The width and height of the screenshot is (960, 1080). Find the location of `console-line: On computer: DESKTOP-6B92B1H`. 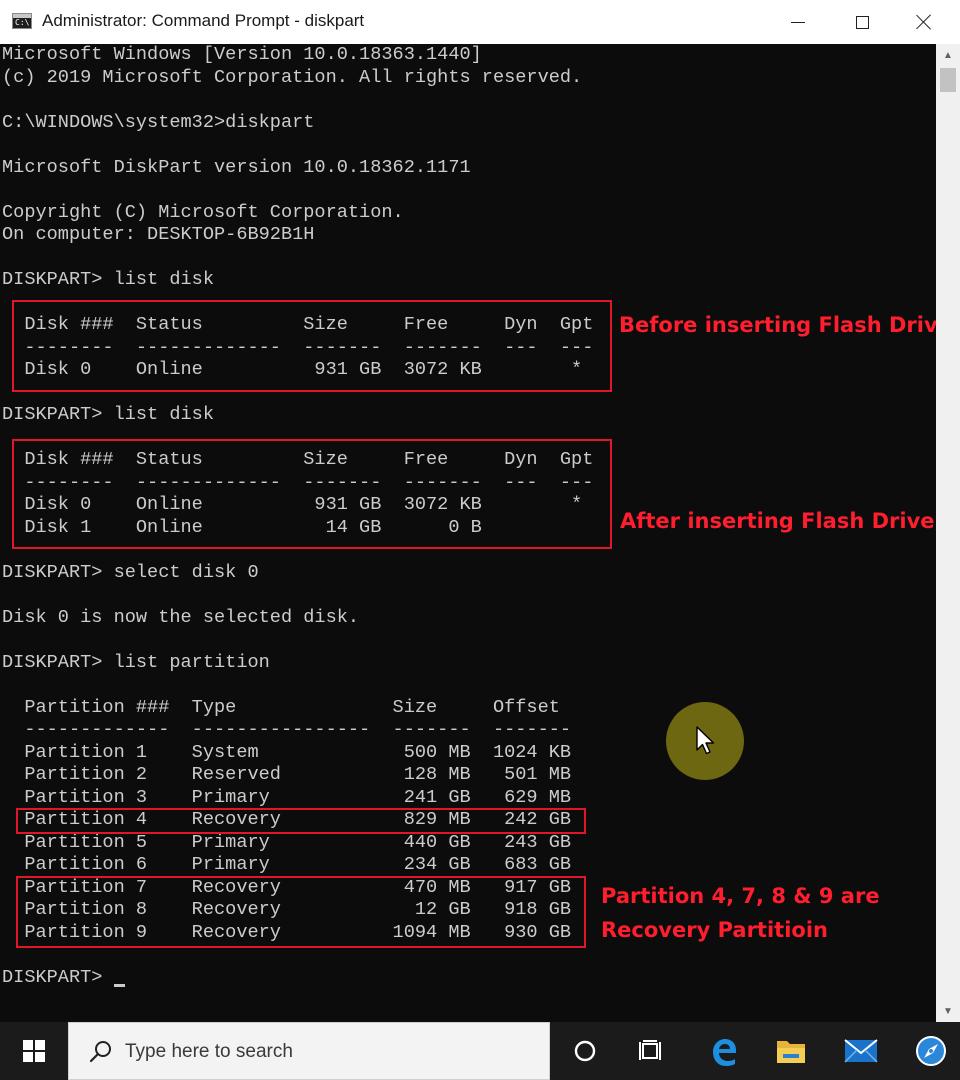

console-line: On computer: DESKTOP-6B92B1H is located at coordinates (158, 234).